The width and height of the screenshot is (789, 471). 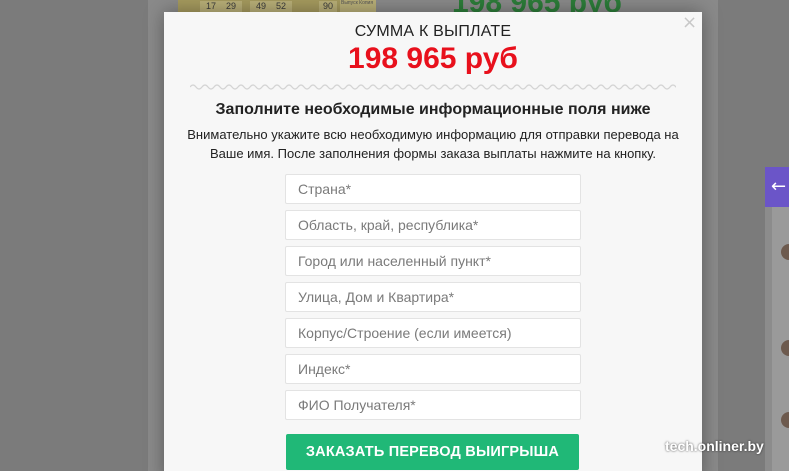 I want to click on country-field, so click(x=433, y=189).